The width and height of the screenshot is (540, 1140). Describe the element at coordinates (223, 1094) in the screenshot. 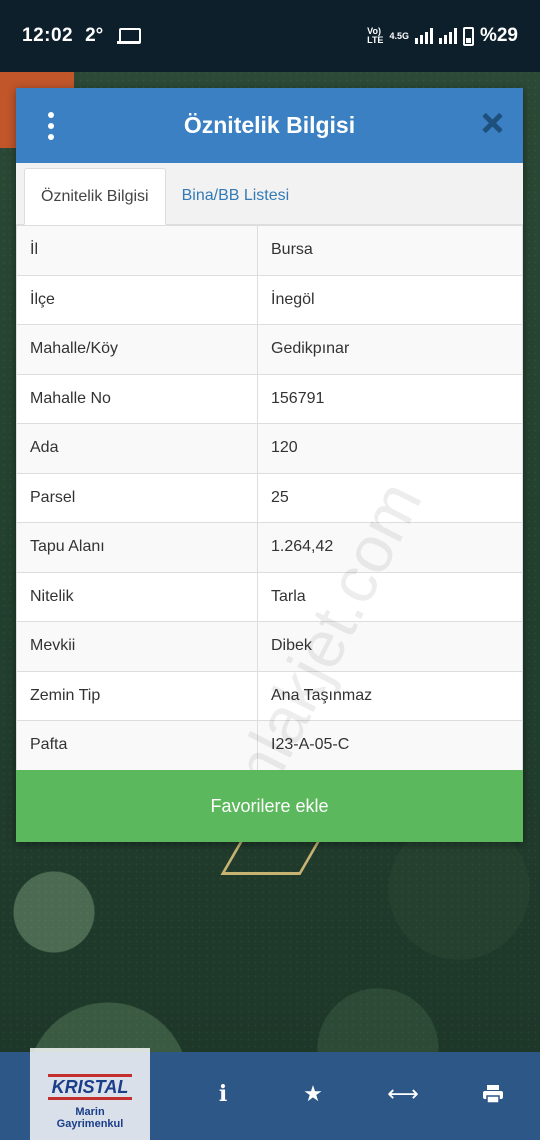

I see `info-icon: i` at that location.